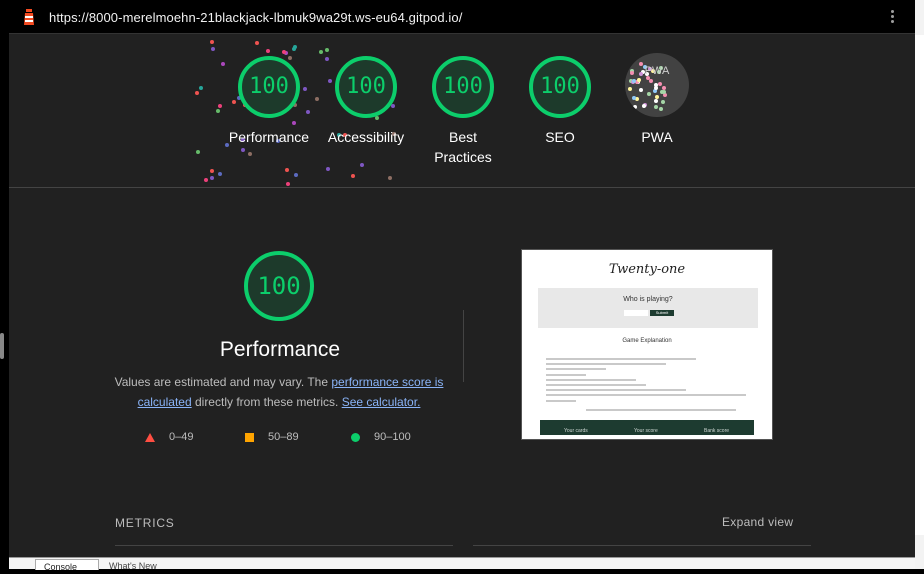 This screenshot has height=574, width=924. Describe the element at coordinates (648, 299) in the screenshot. I see `screenshot-question: Who is playing?` at that location.